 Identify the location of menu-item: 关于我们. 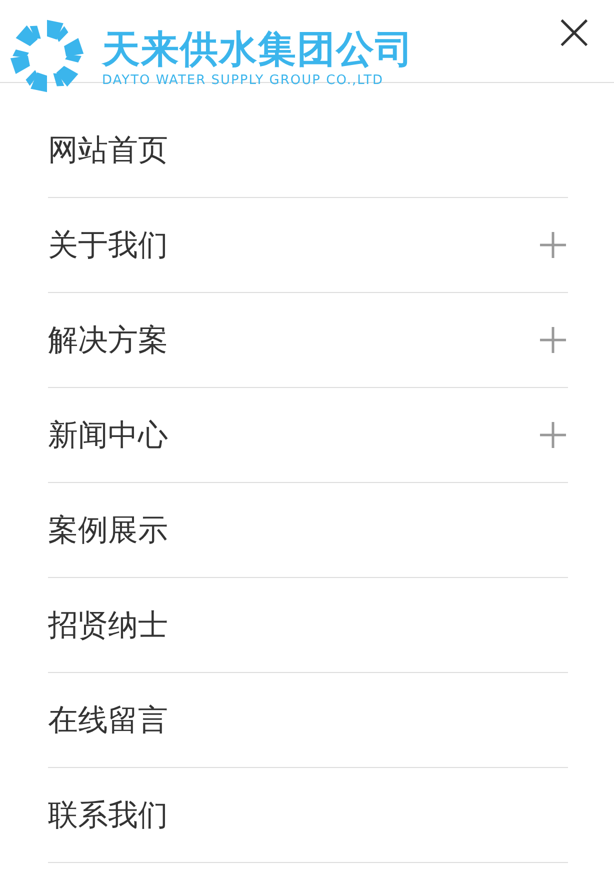
(308, 245).